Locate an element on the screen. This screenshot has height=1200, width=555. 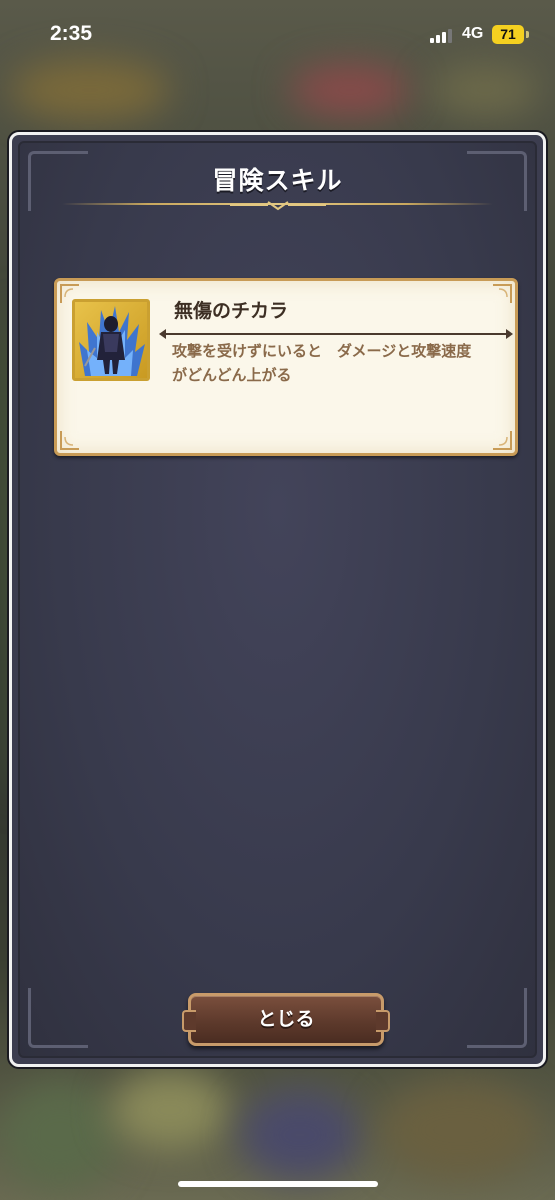
dialog-title: 冒険スキル is located at coordinates (277, 180).